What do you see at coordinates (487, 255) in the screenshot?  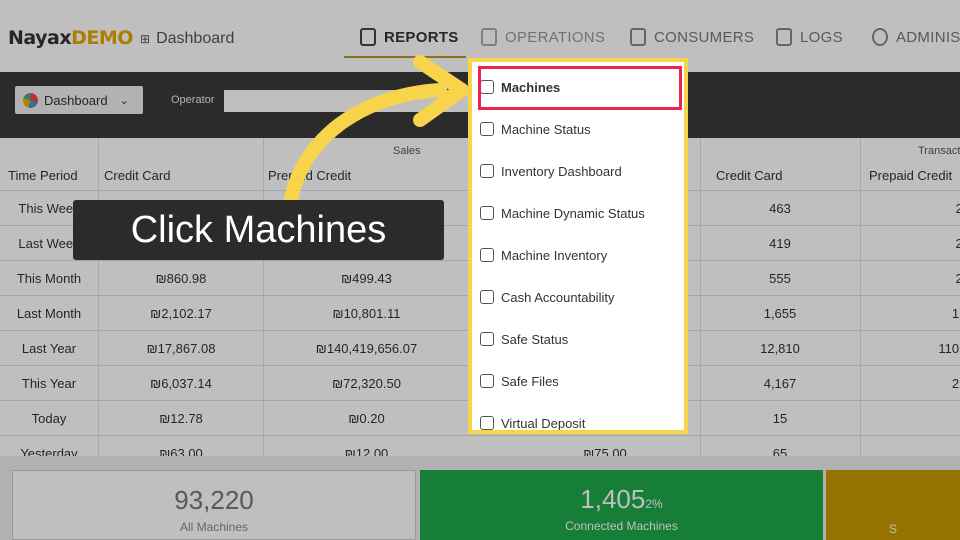 I see `layers-icon` at bounding box center [487, 255].